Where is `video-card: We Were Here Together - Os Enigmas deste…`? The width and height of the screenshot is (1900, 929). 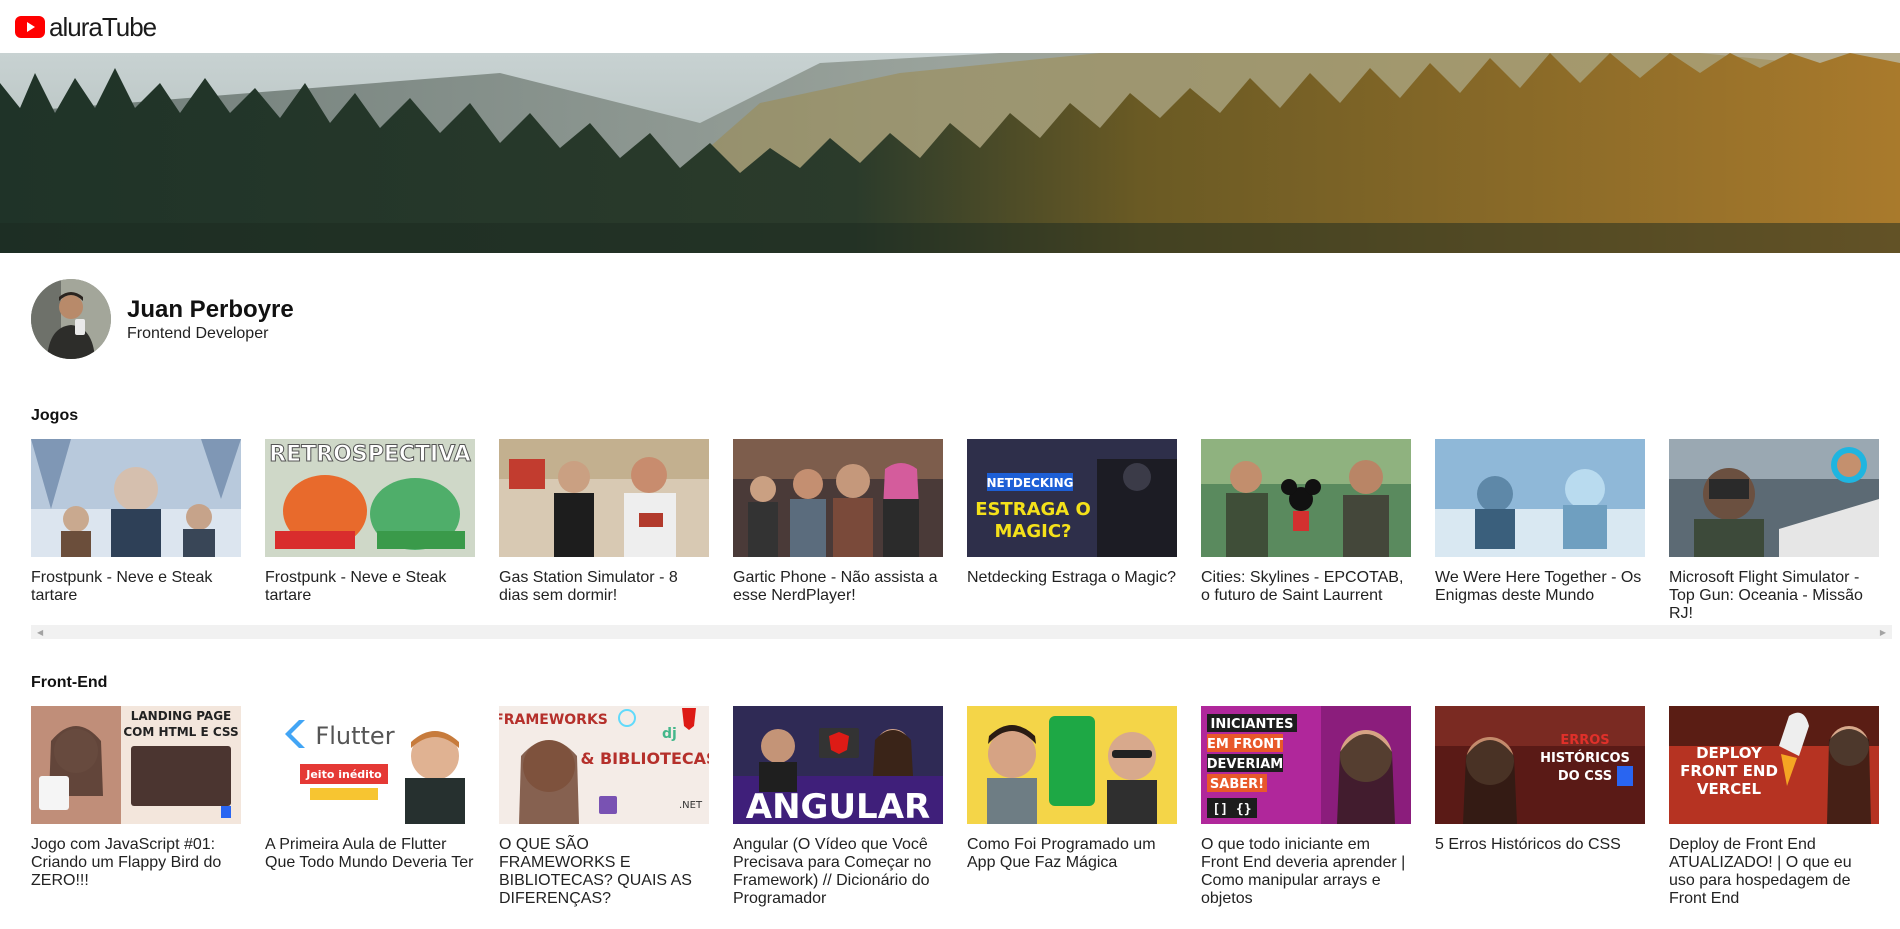 video-card: We Were Here Together - Os Enigmas deste… is located at coordinates (1540, 522).